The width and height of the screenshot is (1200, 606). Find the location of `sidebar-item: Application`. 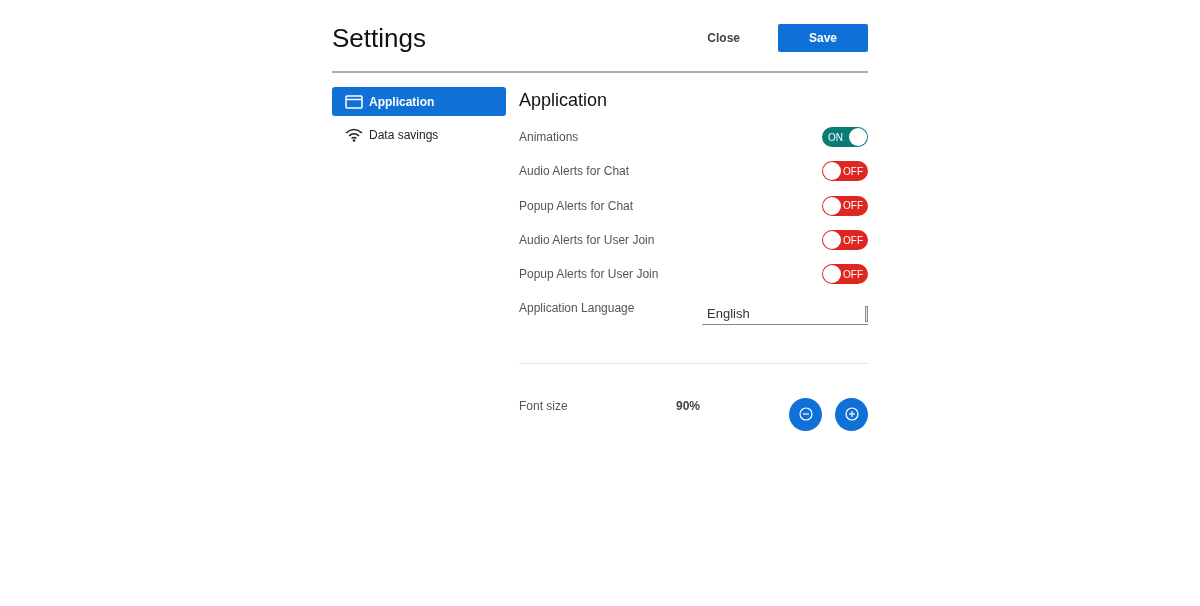

sidebar-item: Application is located at coordinates (419, 101).